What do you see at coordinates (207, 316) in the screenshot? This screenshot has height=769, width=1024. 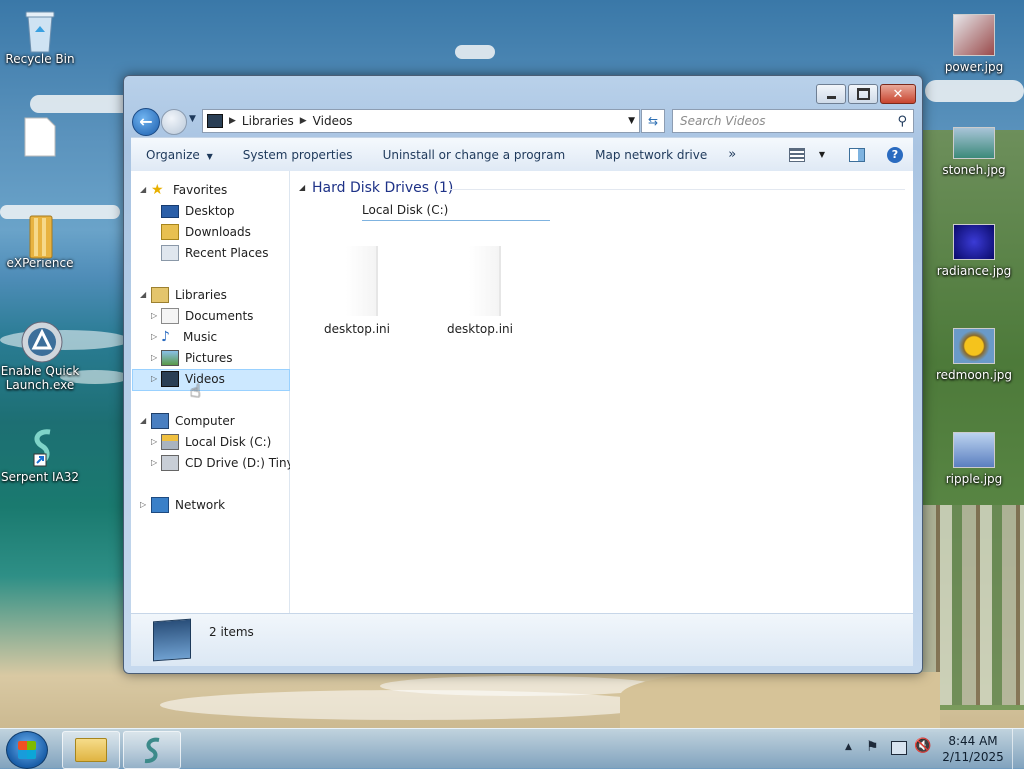 I see `nav-documents: Documents` at bounding box center [207, 316].